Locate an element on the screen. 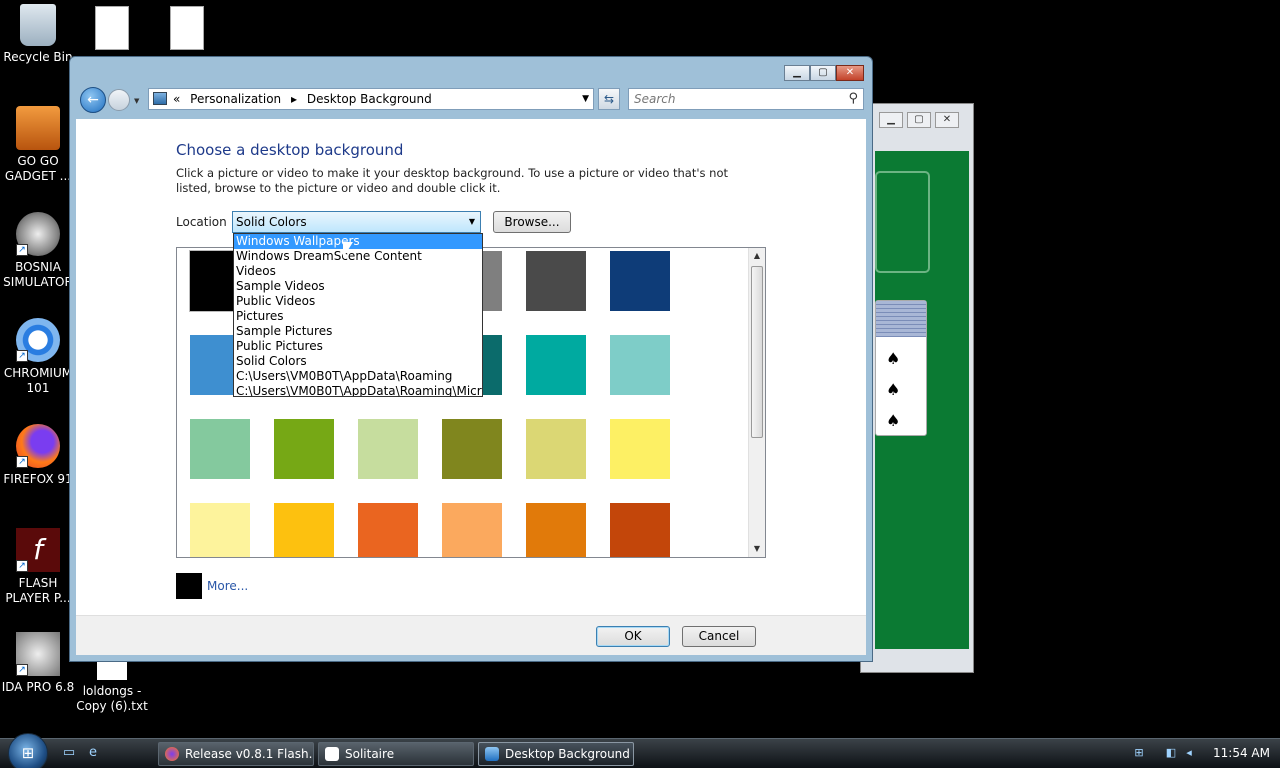 Image resolution: width=1280 pixels, height=768 pixels. maximize-icon: ▢ is located at coordinates (919, 120).